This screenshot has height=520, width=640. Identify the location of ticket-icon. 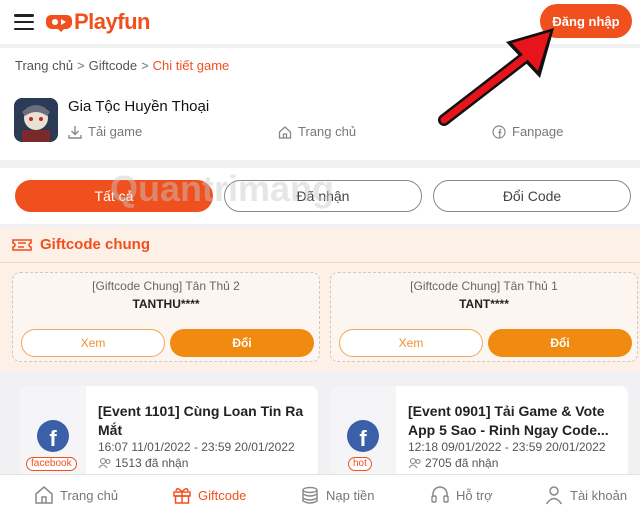
(22, 244).